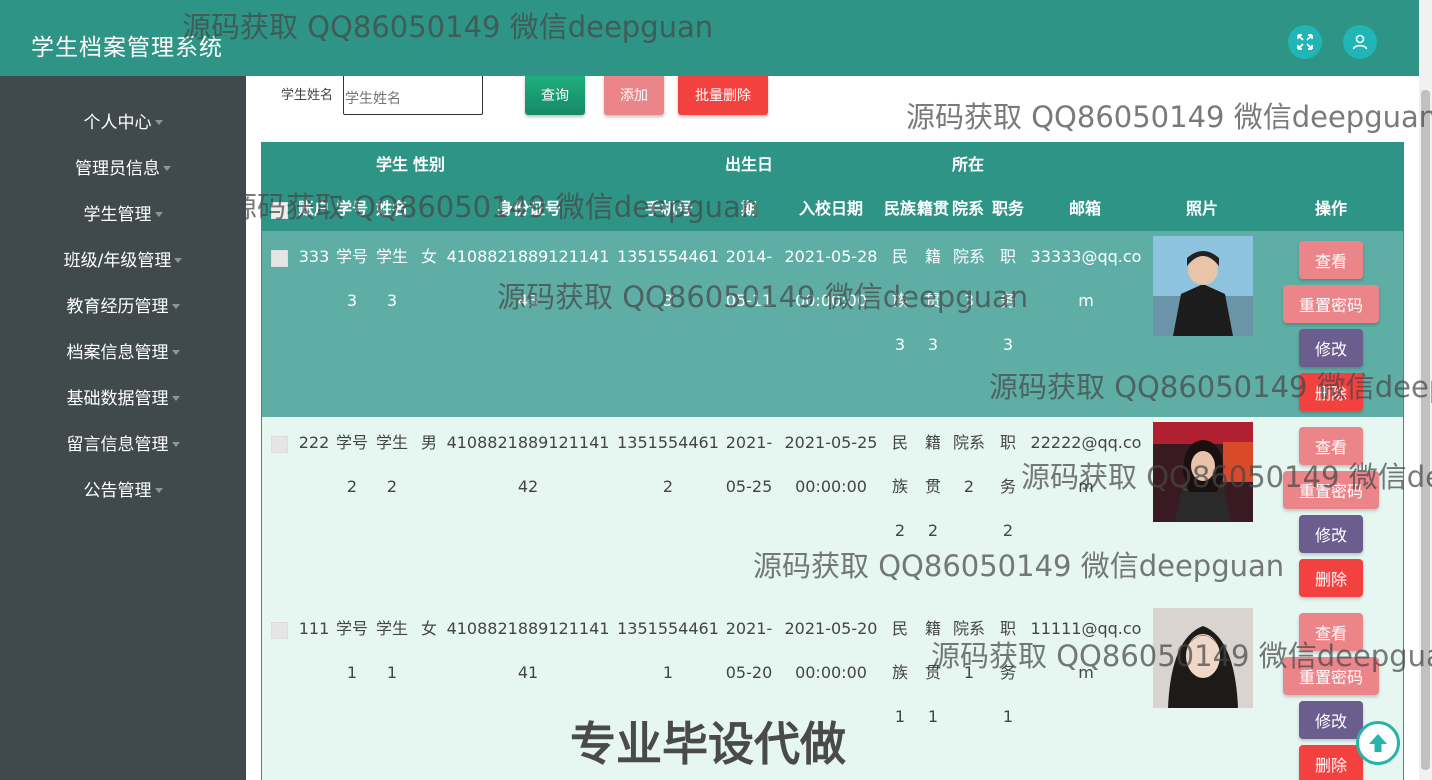 This screenshot has width=1432, height=780. I want to click on cell-gender: 女, so click(428, 628).